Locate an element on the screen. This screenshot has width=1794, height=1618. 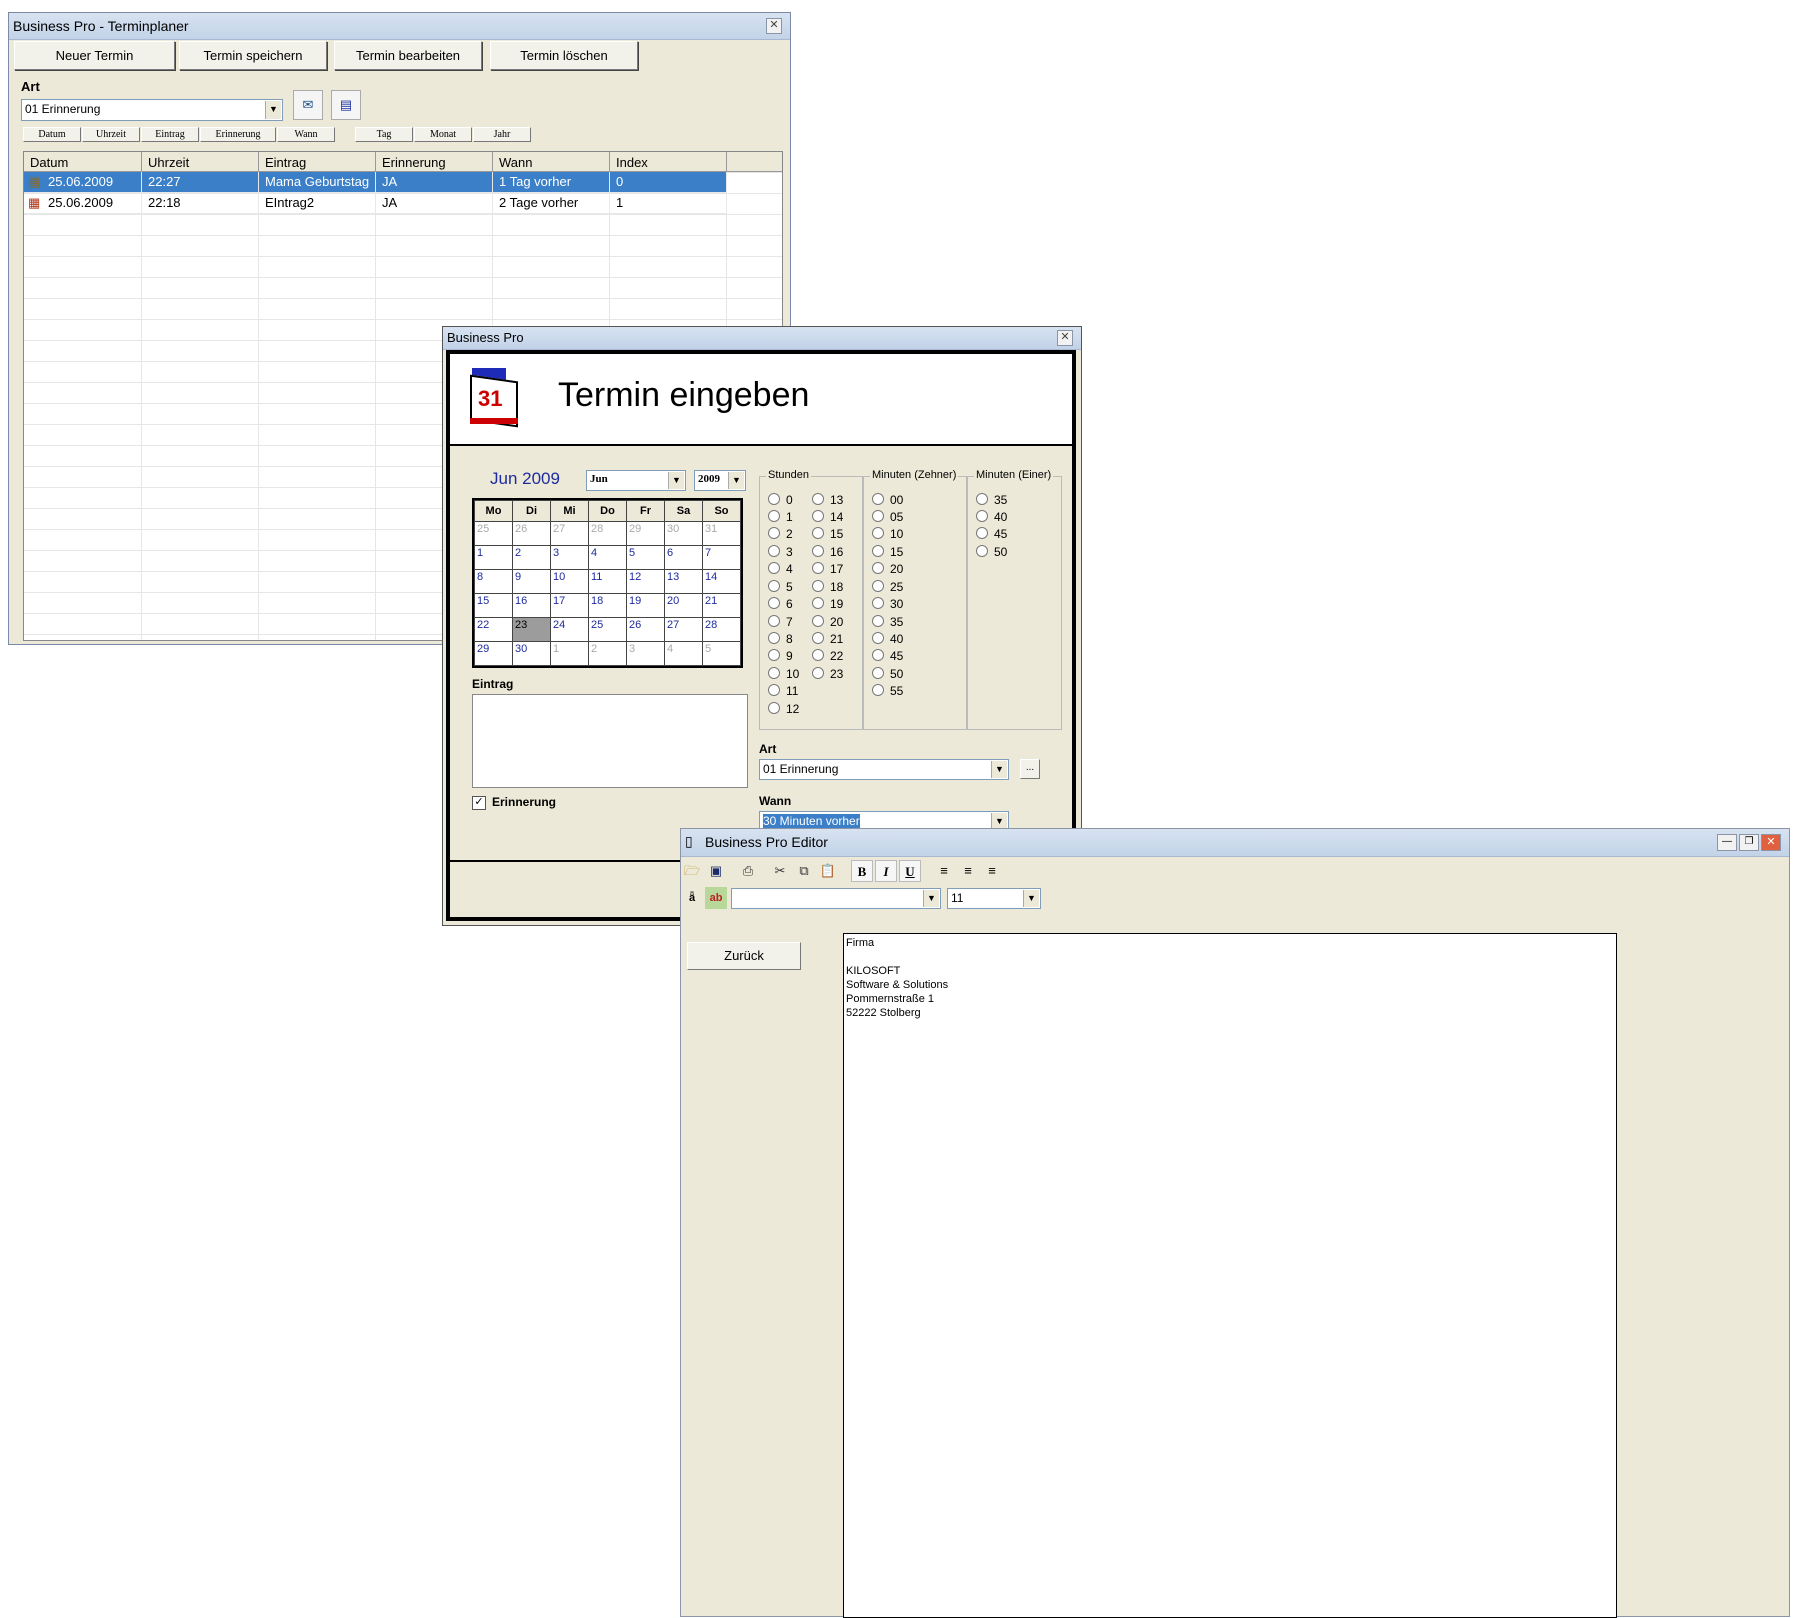
table-cell: 22:27 is located at coordinates (200, 182).